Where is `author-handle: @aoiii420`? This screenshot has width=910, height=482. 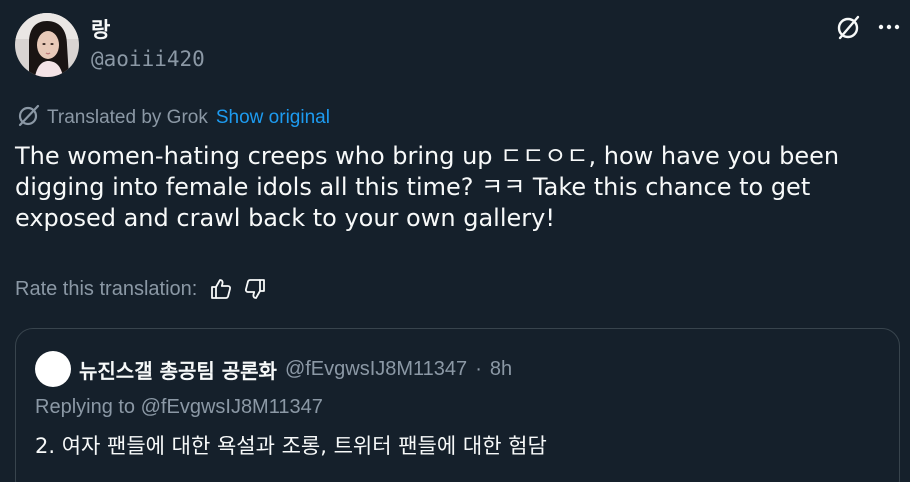
author-handle: @aoiii420 is located at coordinates (148, 59).